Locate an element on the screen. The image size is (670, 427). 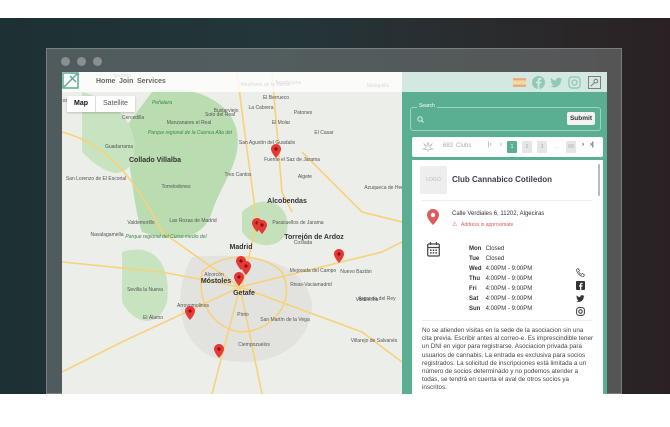
map-place-label: Patones is located at coordinates (303, 113).